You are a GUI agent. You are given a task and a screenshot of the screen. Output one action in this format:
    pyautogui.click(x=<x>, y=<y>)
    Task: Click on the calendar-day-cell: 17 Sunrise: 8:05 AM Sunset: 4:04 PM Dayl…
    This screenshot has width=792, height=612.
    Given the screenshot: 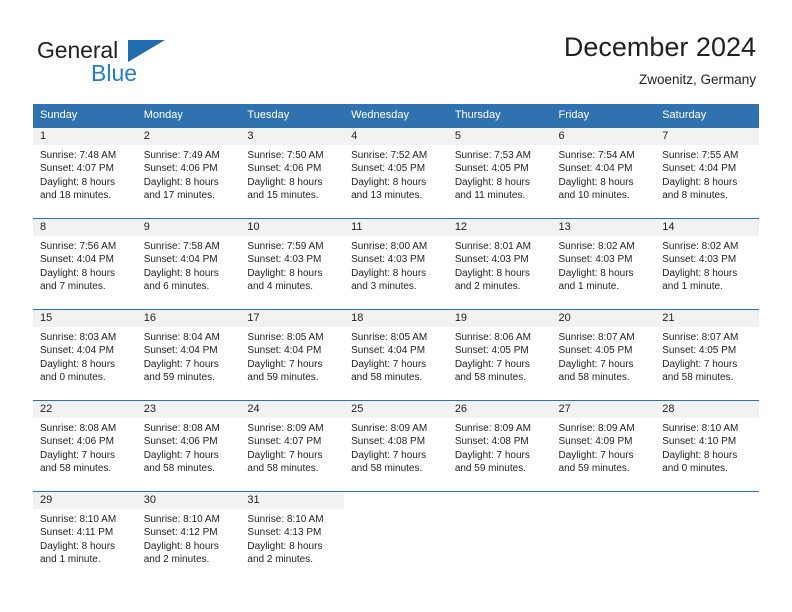 What is the action you would take?
    pyautogui.click(x=292, y=355)
    